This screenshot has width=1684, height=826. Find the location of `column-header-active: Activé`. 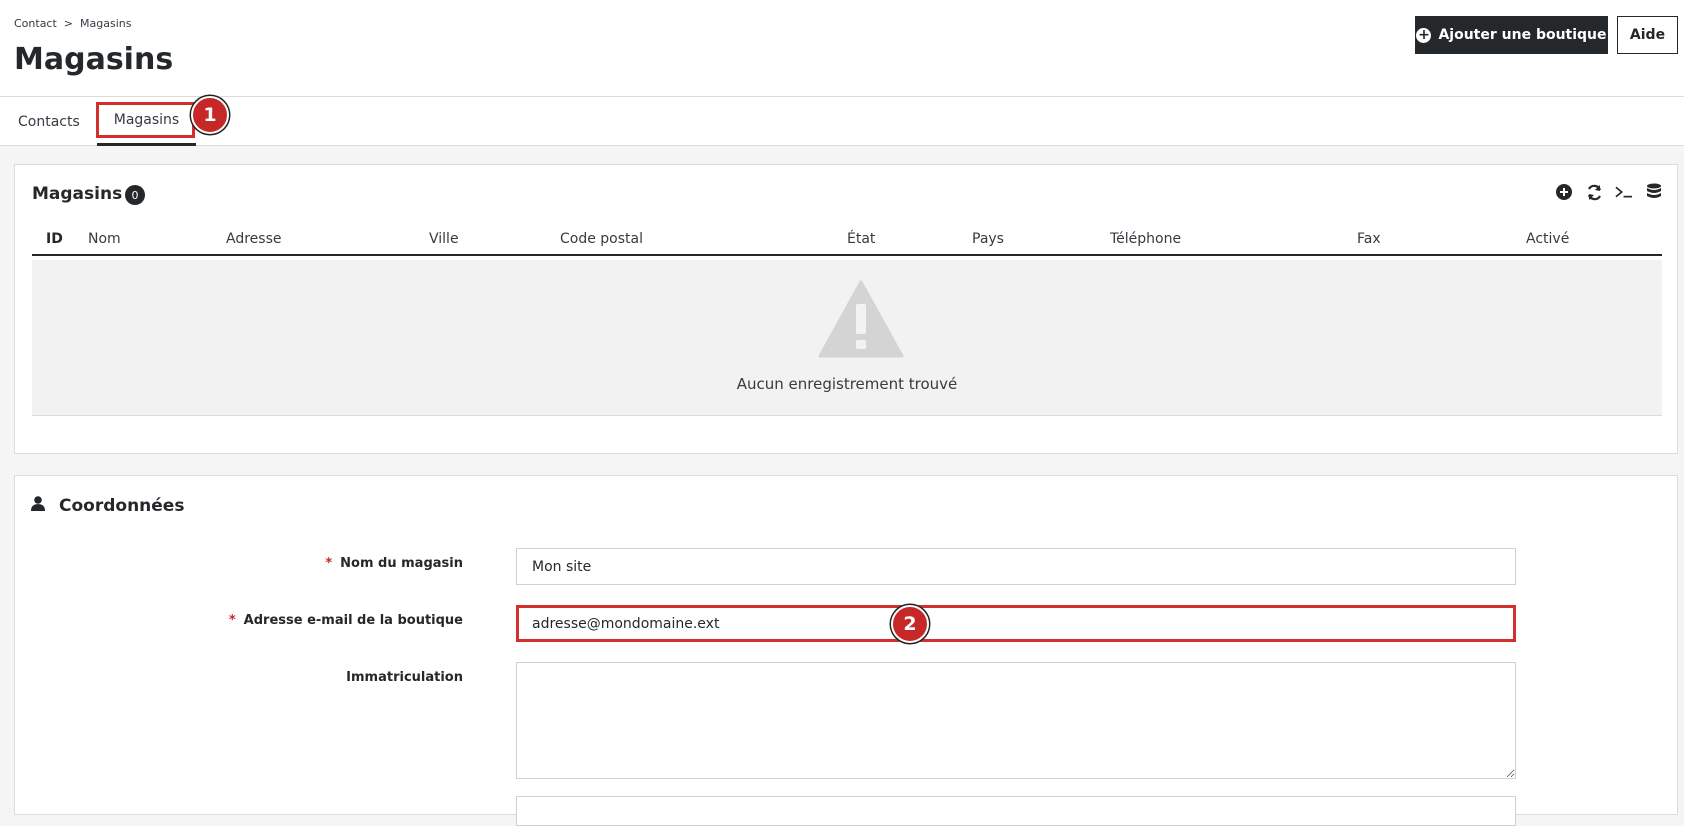

column-header-active: Activé is located at coordinates (1547, 239).